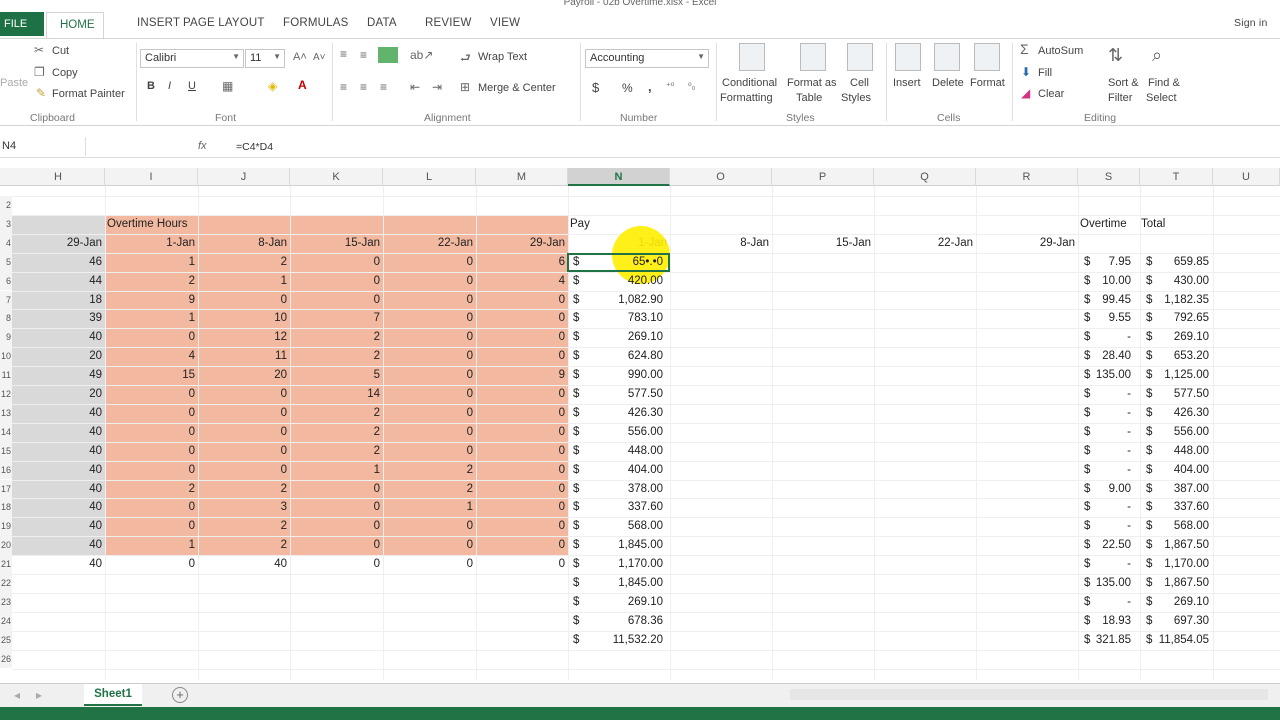  Describe the element at coordinates (1027, 177) in the screenshot. I see `column-header-r: R` at that location.